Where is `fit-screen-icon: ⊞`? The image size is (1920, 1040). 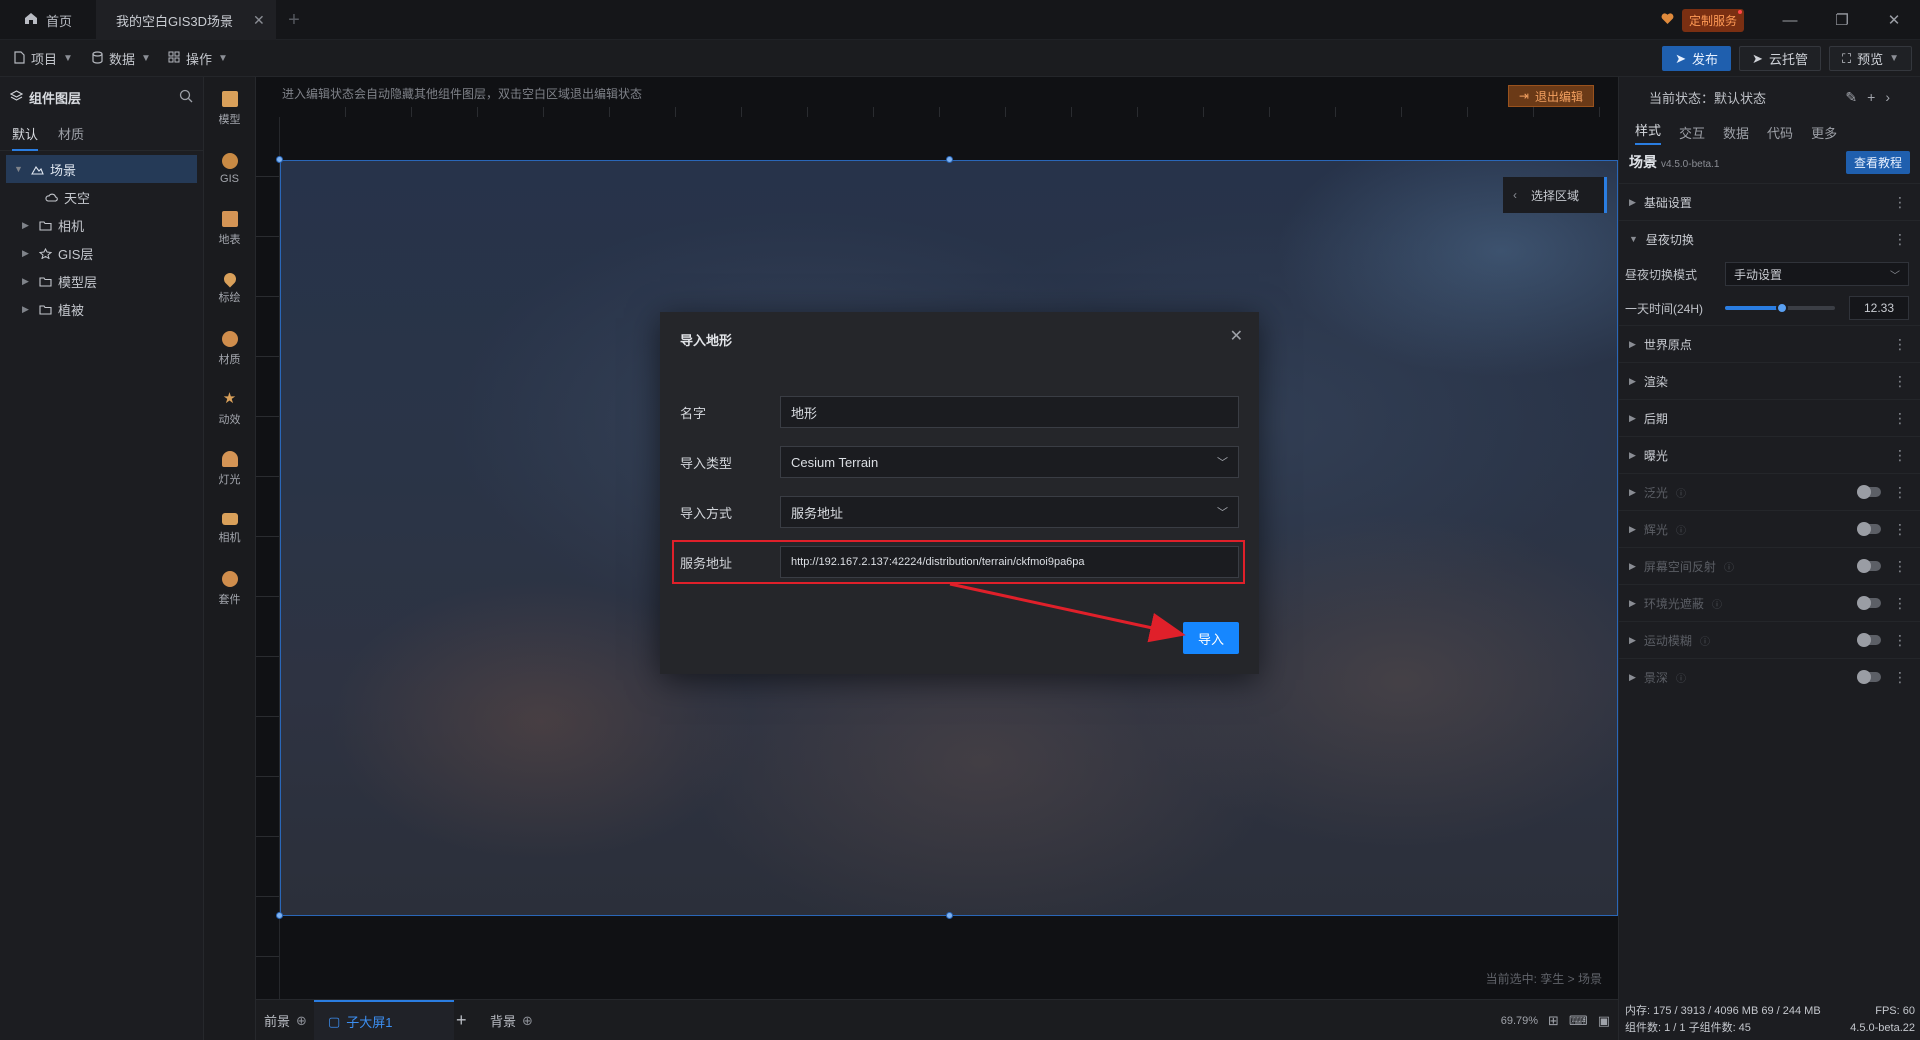
fit-screen-icon: ⊞ is located at coordinates (1553, 1021).